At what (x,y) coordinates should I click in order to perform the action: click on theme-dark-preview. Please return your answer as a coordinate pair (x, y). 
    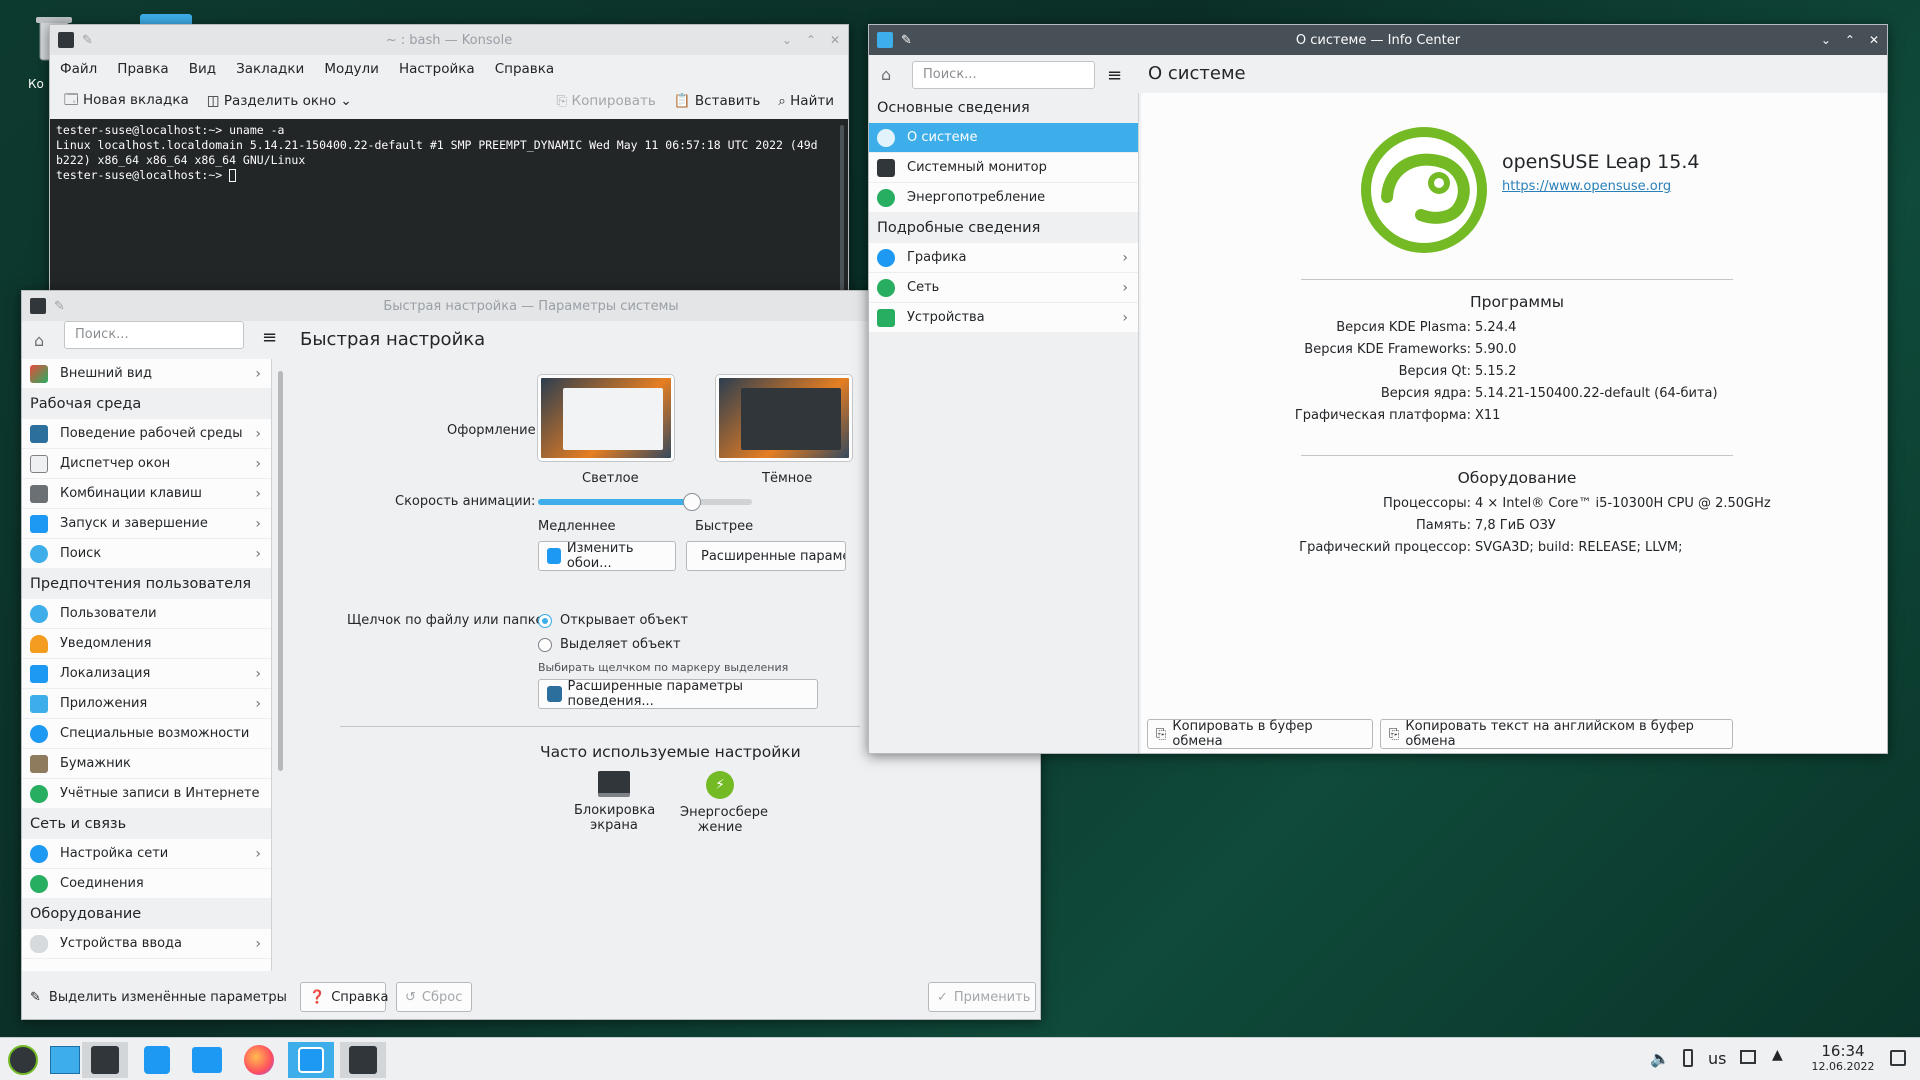
    Looking at the image, I should click on (784, 418).